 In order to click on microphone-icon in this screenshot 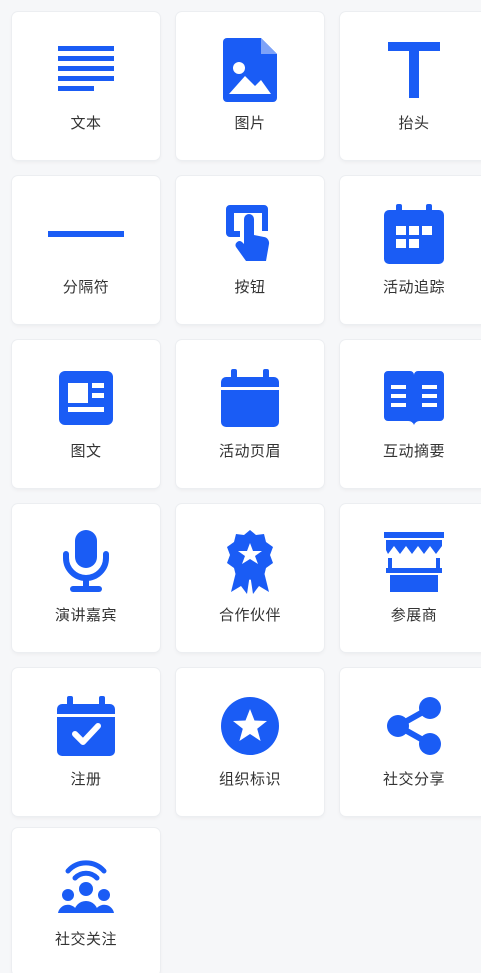, I will do `click(86, 562)`.